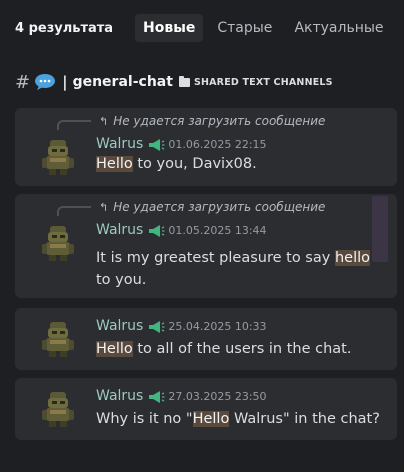 The height and width of the screenshot is (472, 404). I want to click on message-text-segment: to you, Davix08., so click(194, 164).